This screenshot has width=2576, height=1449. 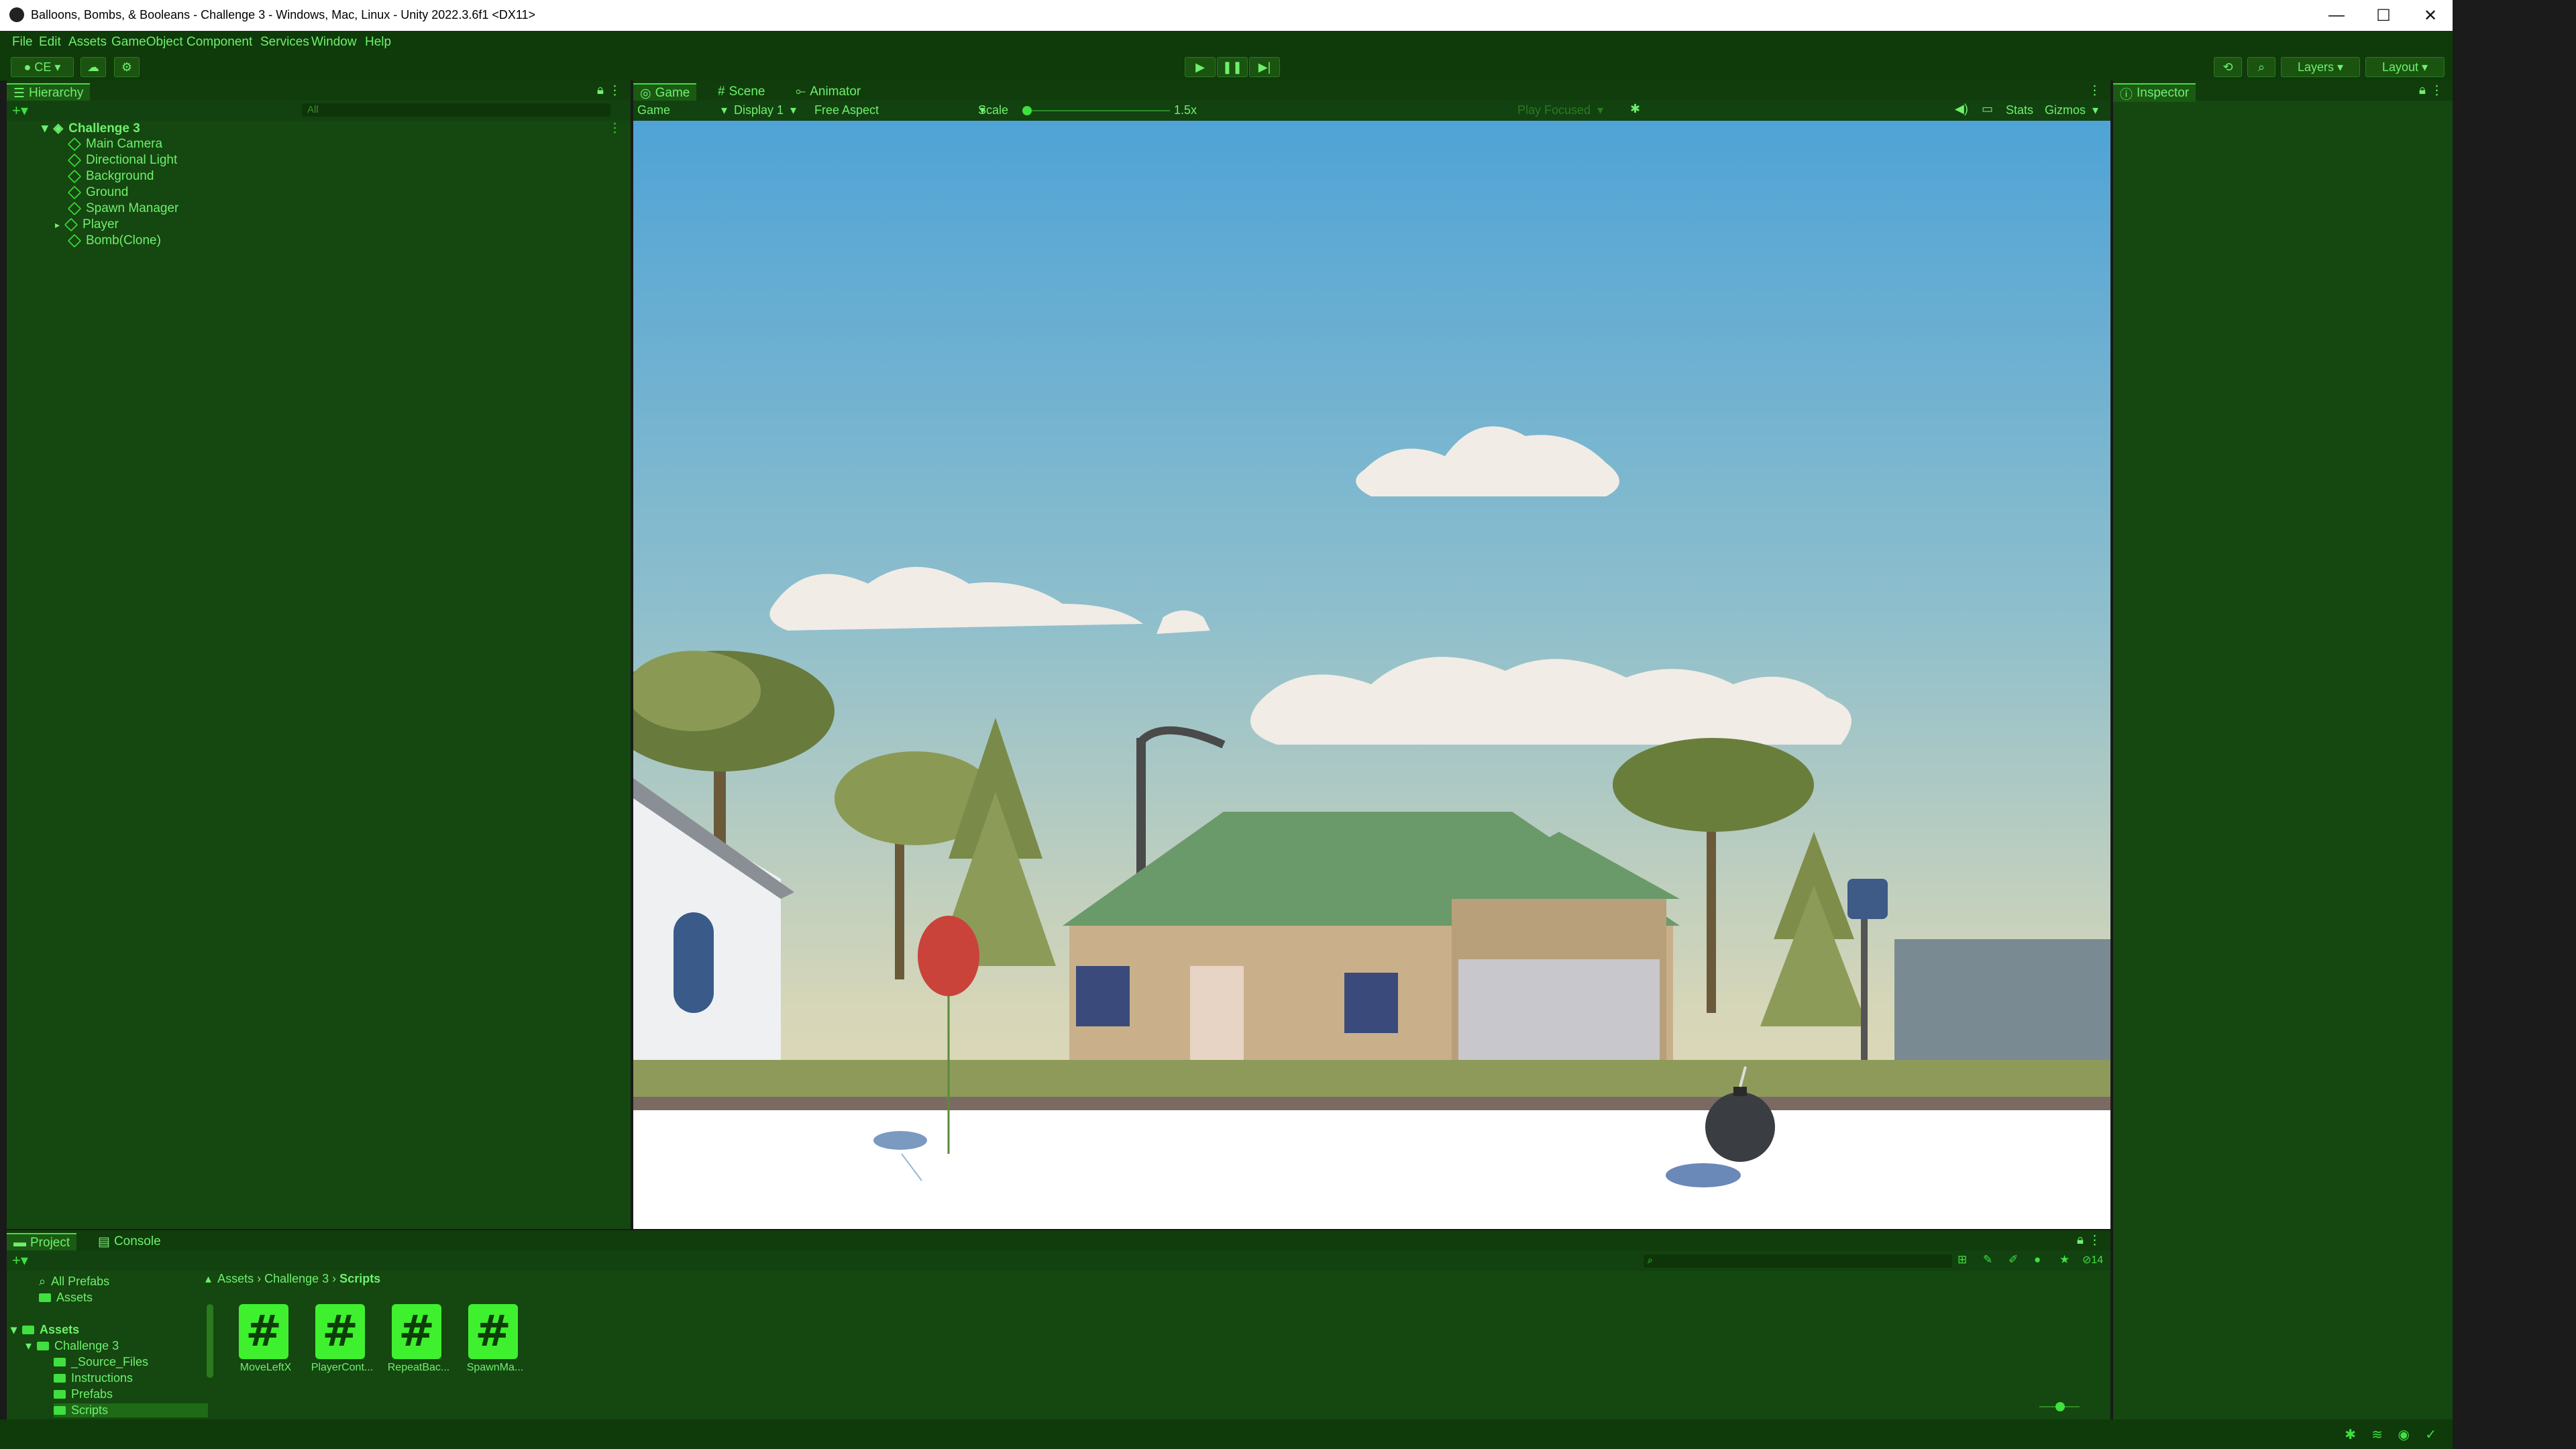 What do you see at coordinates (19, 1243) in the screenshot?
I see `folder-icon: ▬` at bounding box center [19, 1243].